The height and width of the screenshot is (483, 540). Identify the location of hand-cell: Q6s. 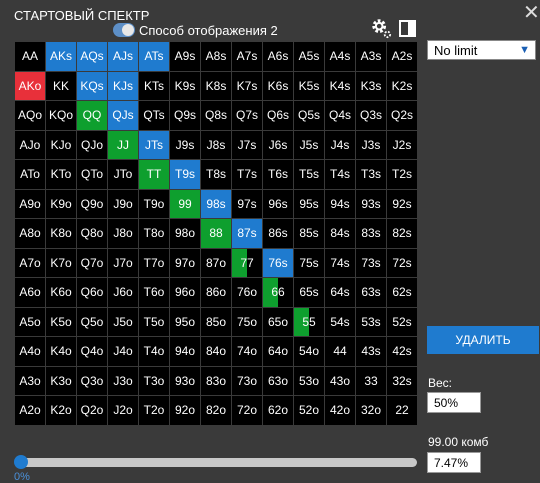
(278, 116).